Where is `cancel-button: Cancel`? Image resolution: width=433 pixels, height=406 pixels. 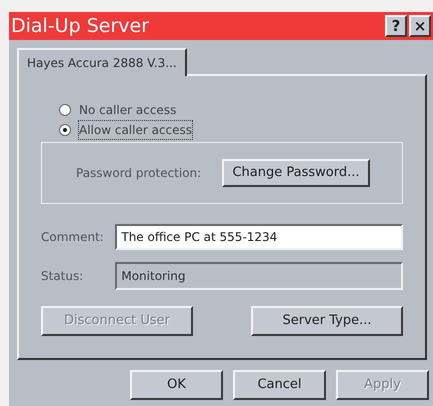
cancel-button: Cancel is located at coordinates (279, 385).